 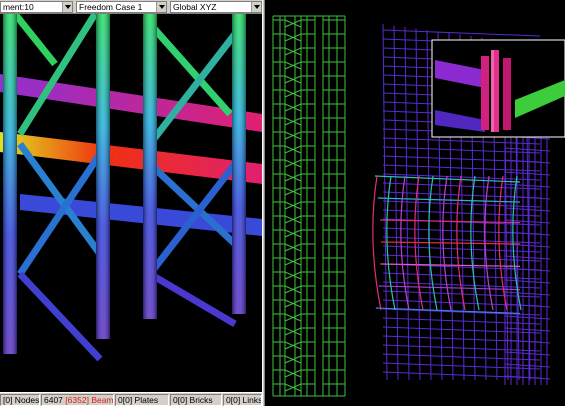 What do you see at coordinates (195, 7) in the screenshot?
I see `axis-system-value: Global XYZ` at bounding box center [195, 7].